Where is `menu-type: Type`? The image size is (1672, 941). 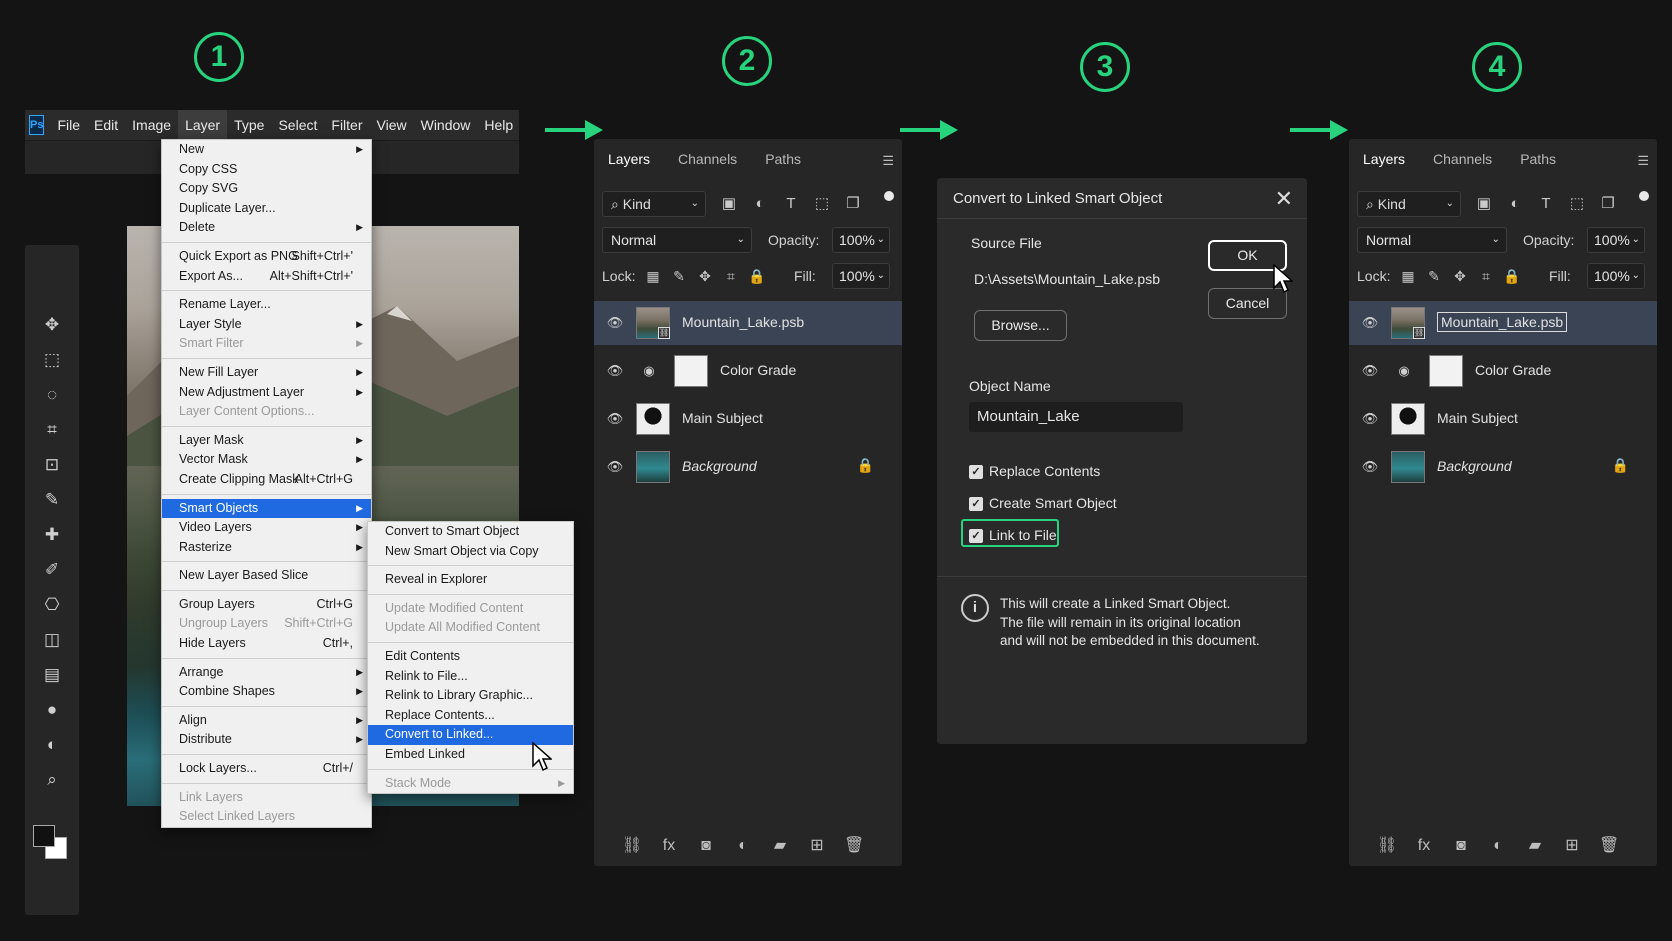 menu-type: Type is located at coordinates (249, 125).